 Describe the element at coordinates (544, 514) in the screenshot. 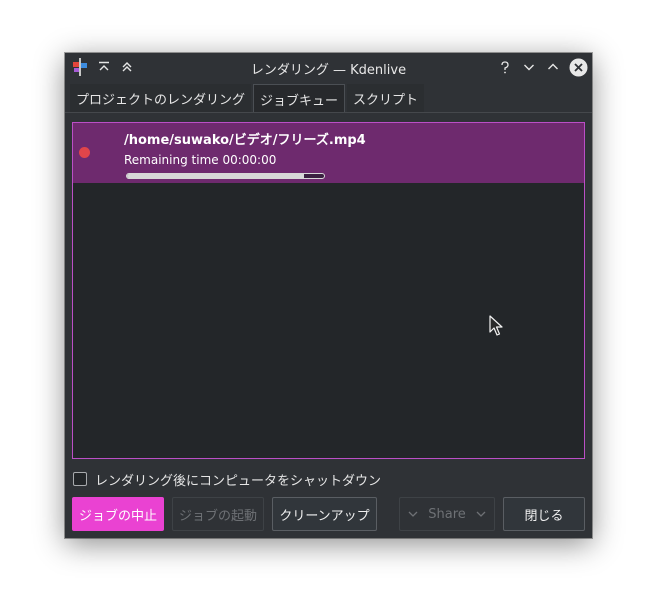

I see `close-button: 閉じる` at that location.